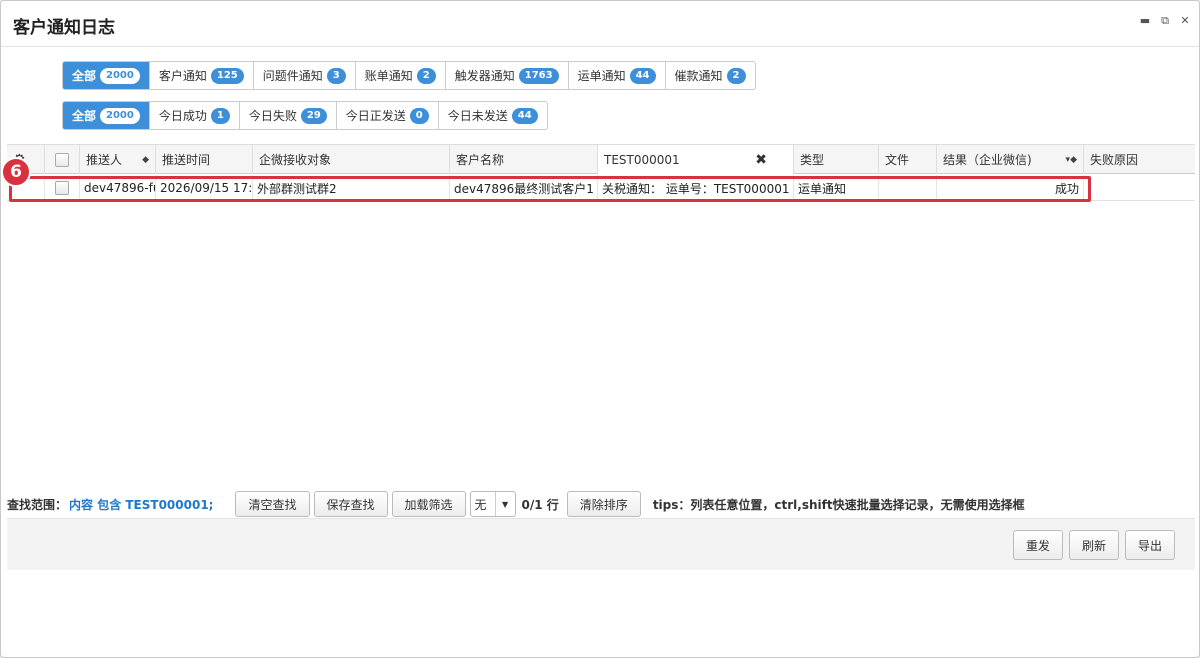 This screenshot has width=1200, height=658. Describe the element at coordinates (64, 28) in the screenshot. I see `dialog-title: 客户通知日志` at that location.